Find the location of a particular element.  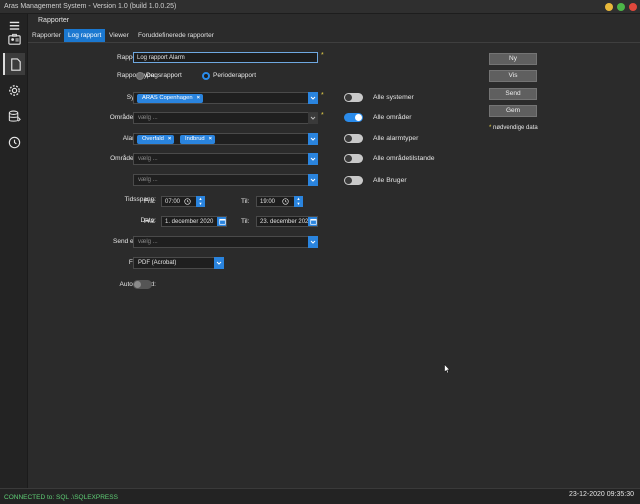

systems-chip: ARAS Copenhagen × is located at coordinates (170, 98).